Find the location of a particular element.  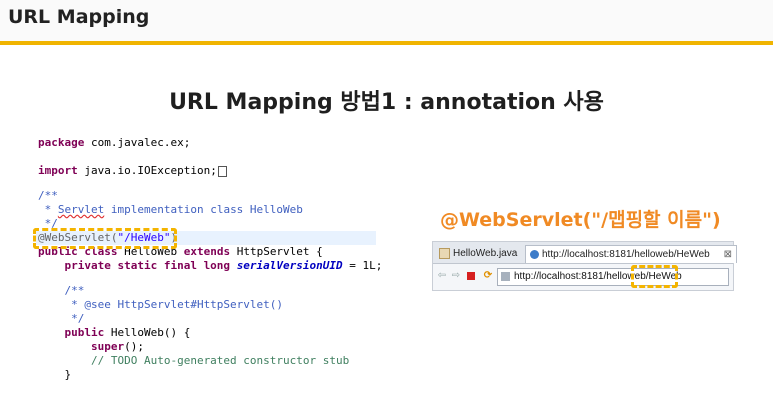

code-line-doc-close: */ is located at coordinates (61, 318).